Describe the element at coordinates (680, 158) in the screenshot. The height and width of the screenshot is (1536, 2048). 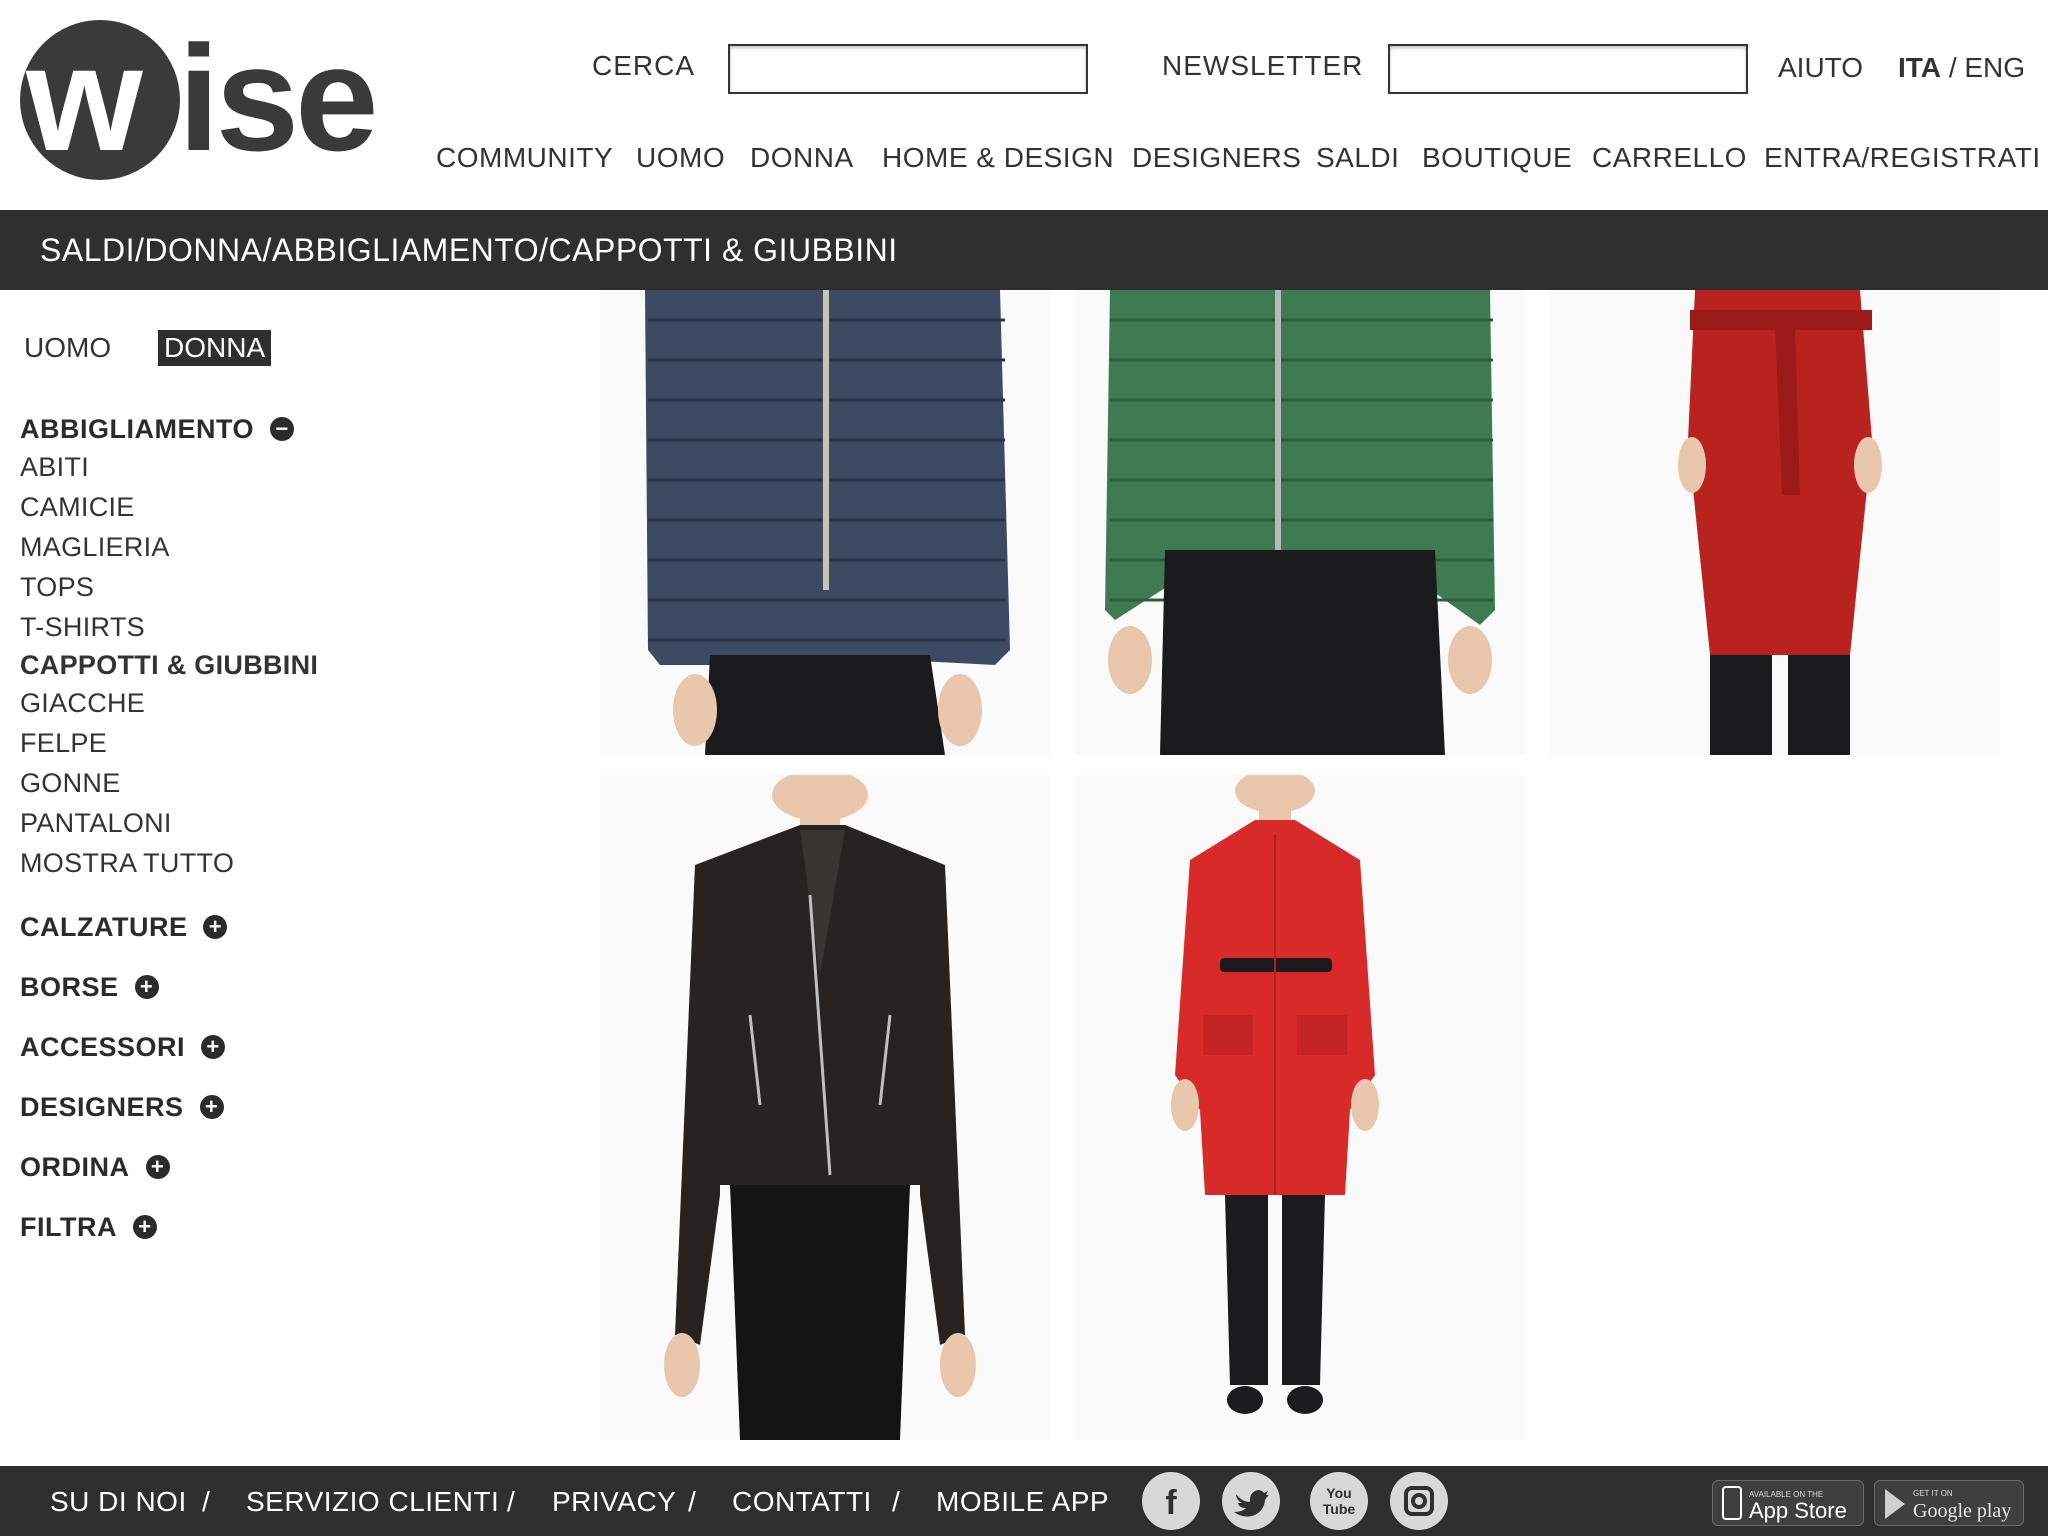
I see `nav-uomo: UOMO` at that location.